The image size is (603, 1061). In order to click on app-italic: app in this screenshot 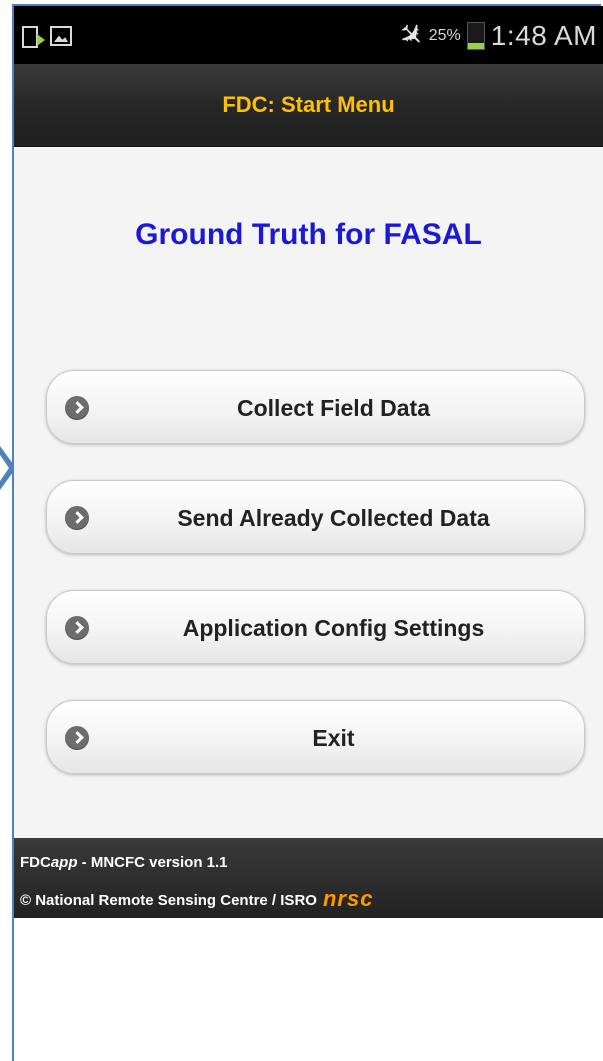, I will do `click(64, 862)`.